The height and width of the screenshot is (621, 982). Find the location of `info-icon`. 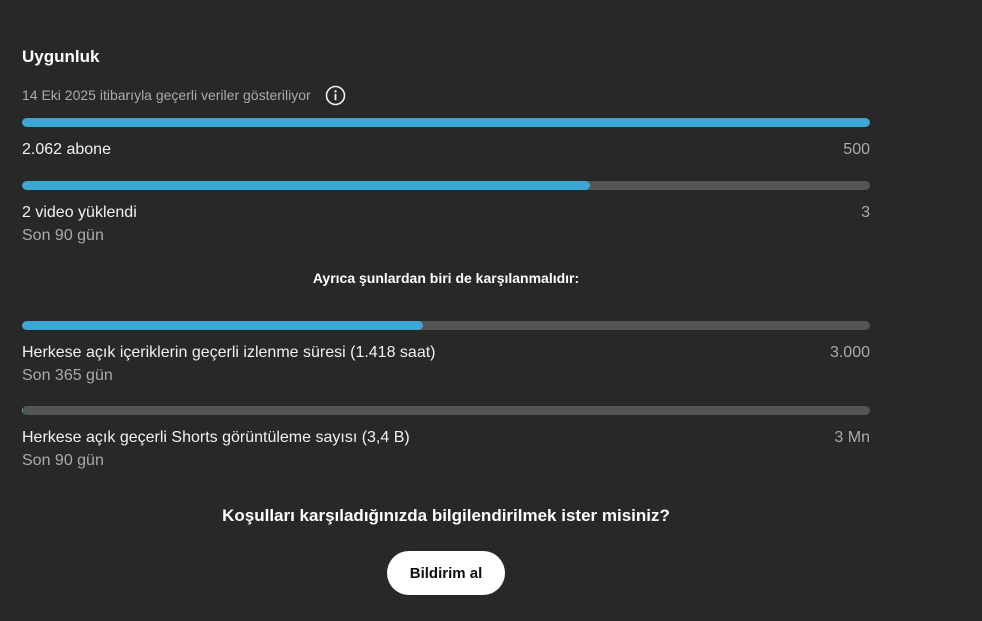

info-icon is located at coordinates (335, 95).